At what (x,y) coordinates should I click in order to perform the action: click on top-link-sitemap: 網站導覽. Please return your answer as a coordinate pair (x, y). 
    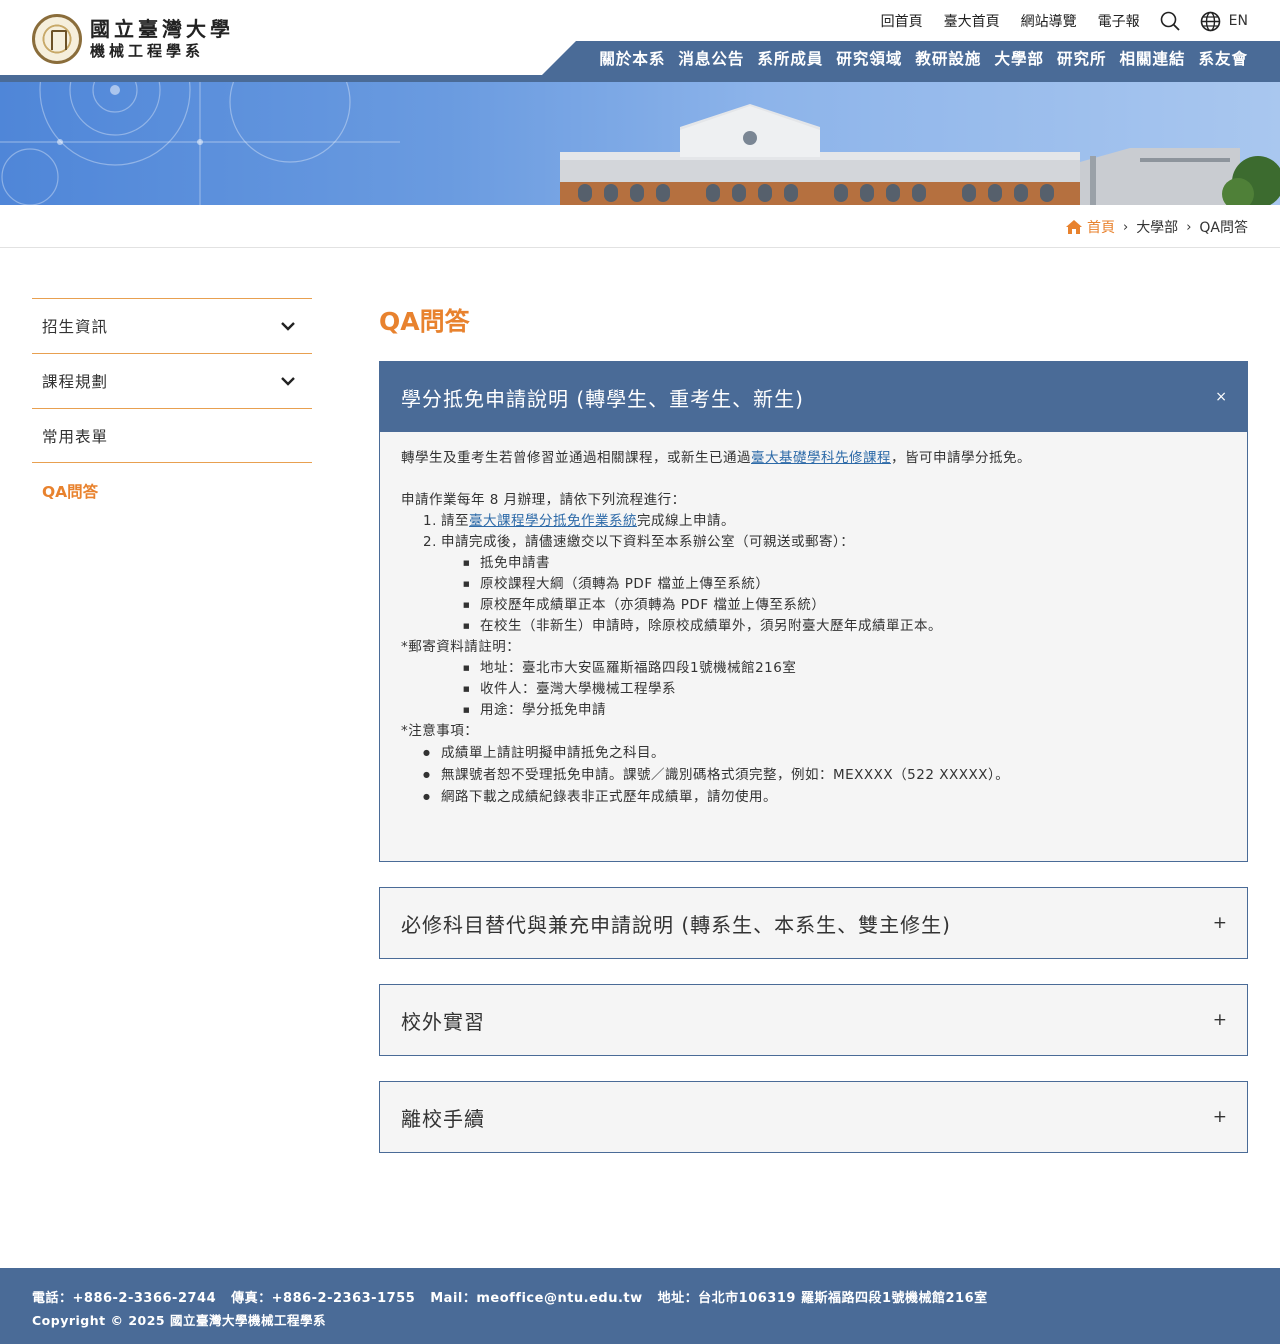
    Looking at the image, I should click on (1049, 21).